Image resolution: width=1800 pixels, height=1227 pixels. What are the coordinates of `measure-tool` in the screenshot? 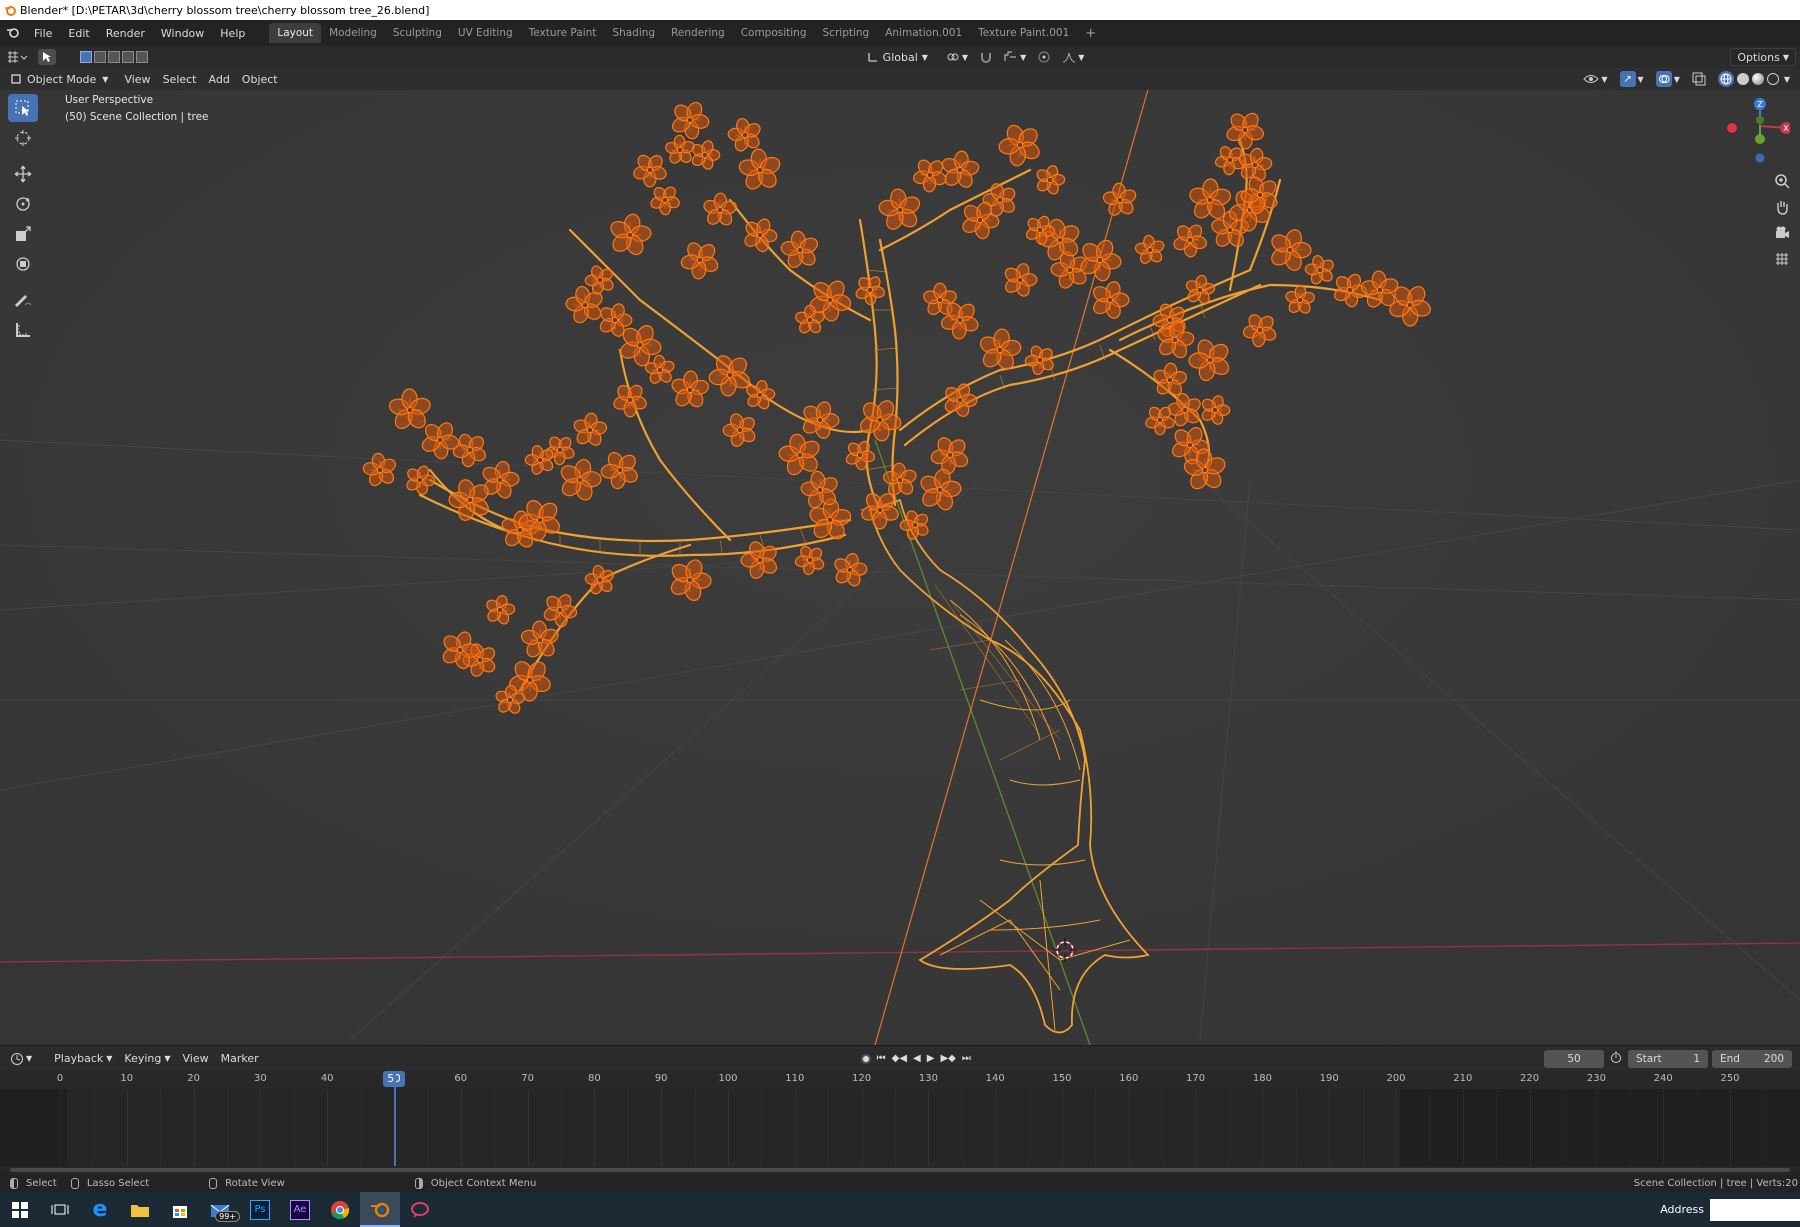 It's located at (23, 330).